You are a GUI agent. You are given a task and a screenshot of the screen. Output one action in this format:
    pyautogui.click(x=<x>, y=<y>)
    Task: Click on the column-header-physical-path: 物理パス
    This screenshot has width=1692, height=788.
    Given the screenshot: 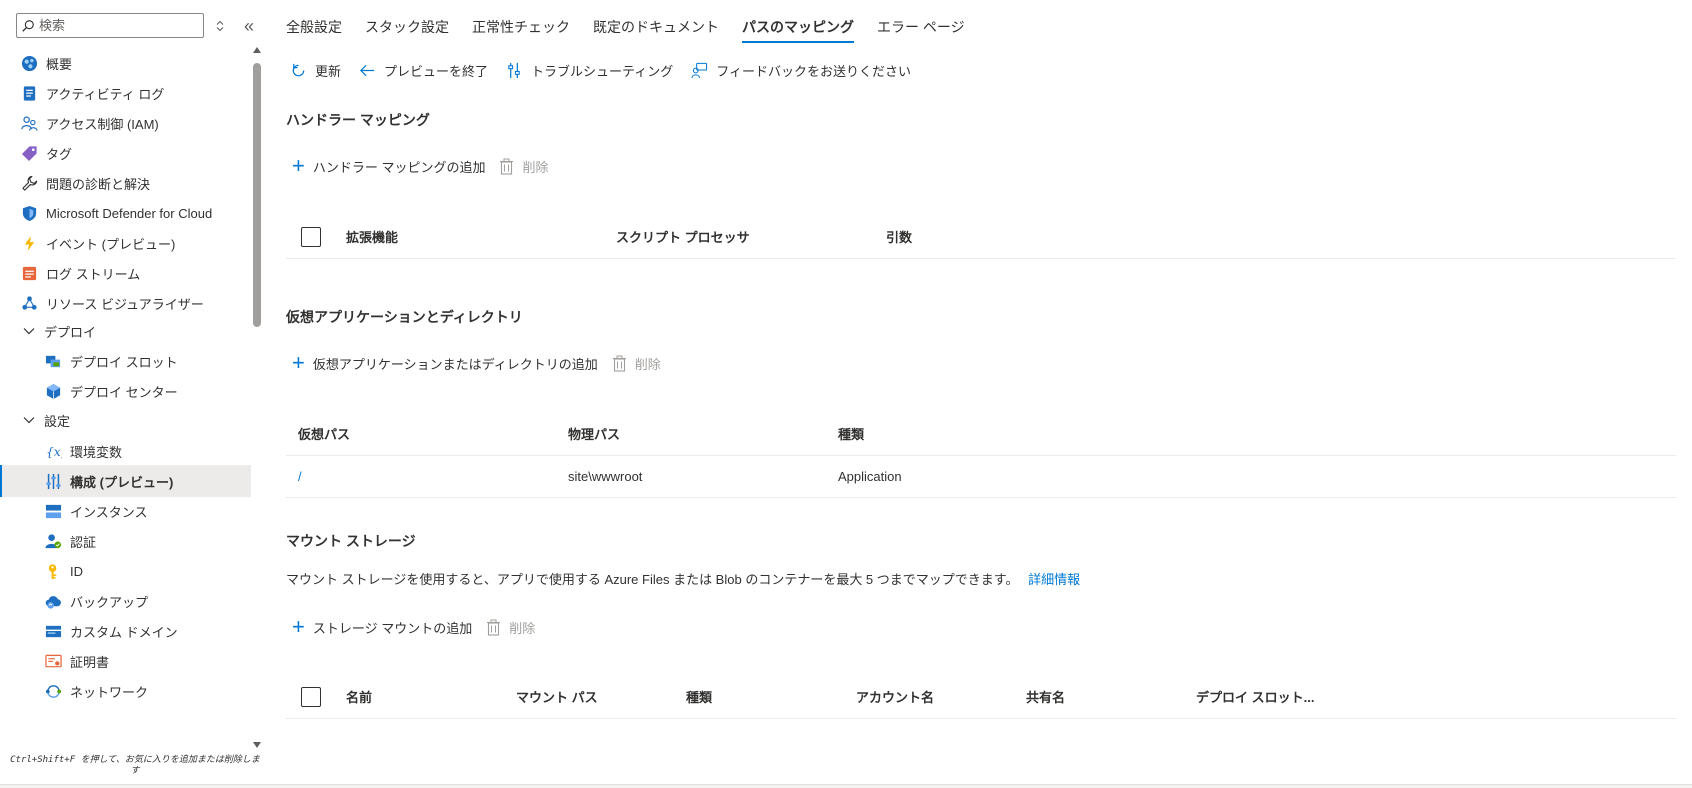 What is the action you would take?
    pyautogui.click(x=594, y=433)
    